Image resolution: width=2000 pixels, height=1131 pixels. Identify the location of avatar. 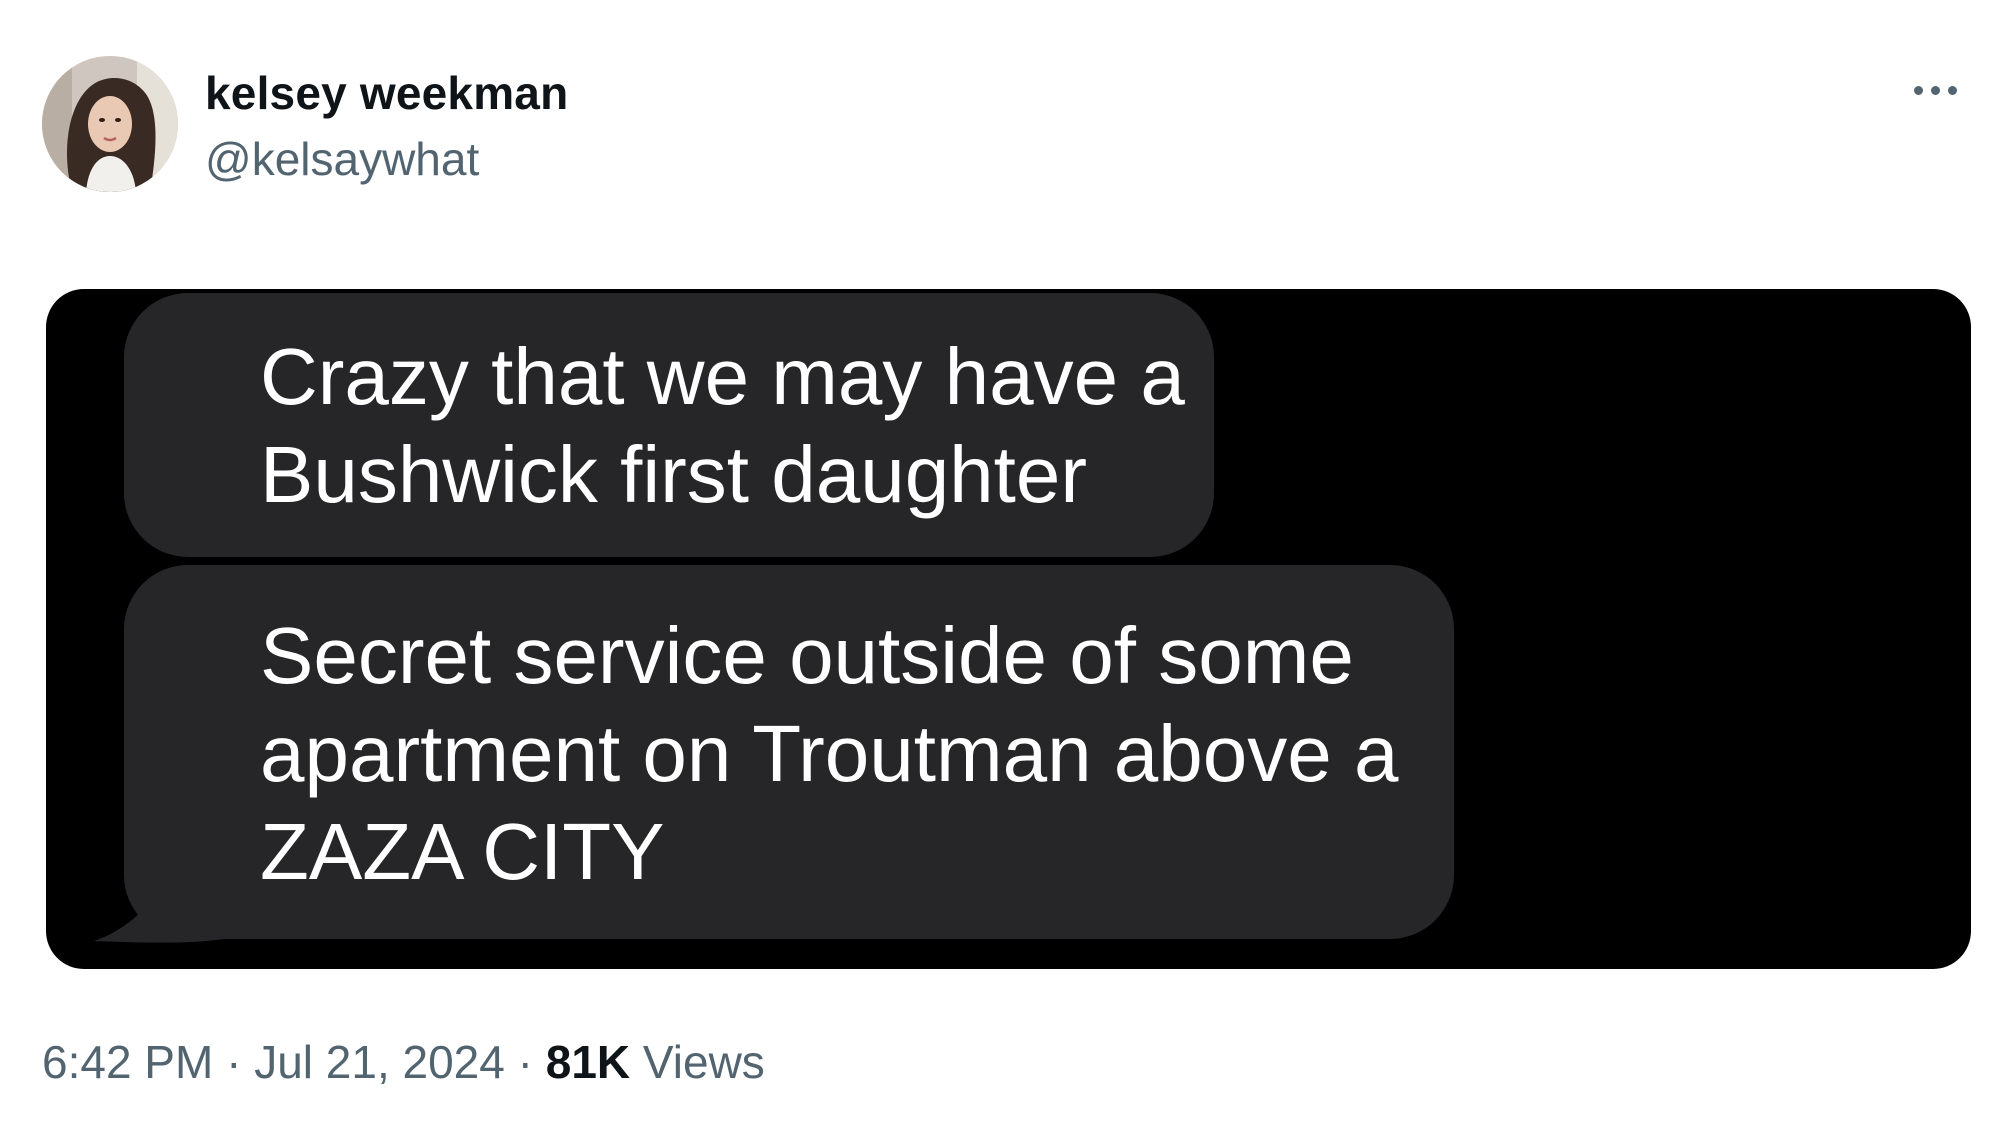
(110, 124).